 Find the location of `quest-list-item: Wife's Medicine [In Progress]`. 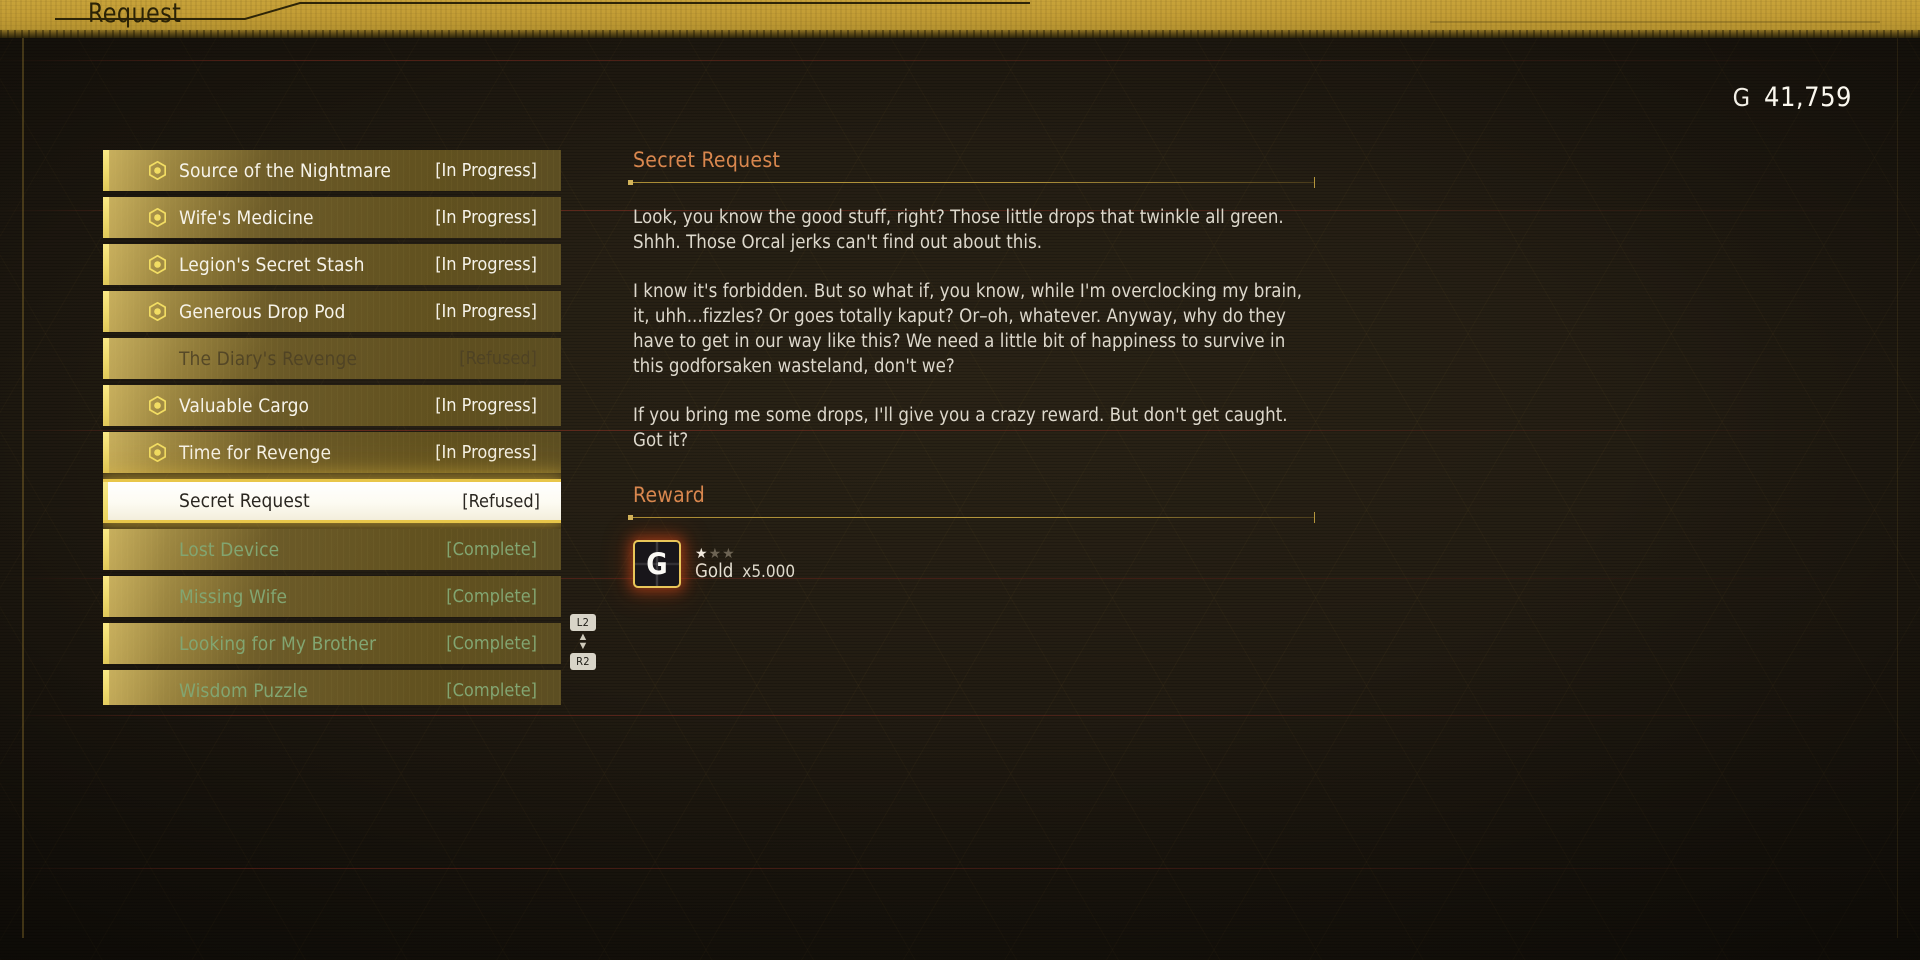

quest-list-item: Wife's Medicine [In Progress] is located at coordinates (332, 217).